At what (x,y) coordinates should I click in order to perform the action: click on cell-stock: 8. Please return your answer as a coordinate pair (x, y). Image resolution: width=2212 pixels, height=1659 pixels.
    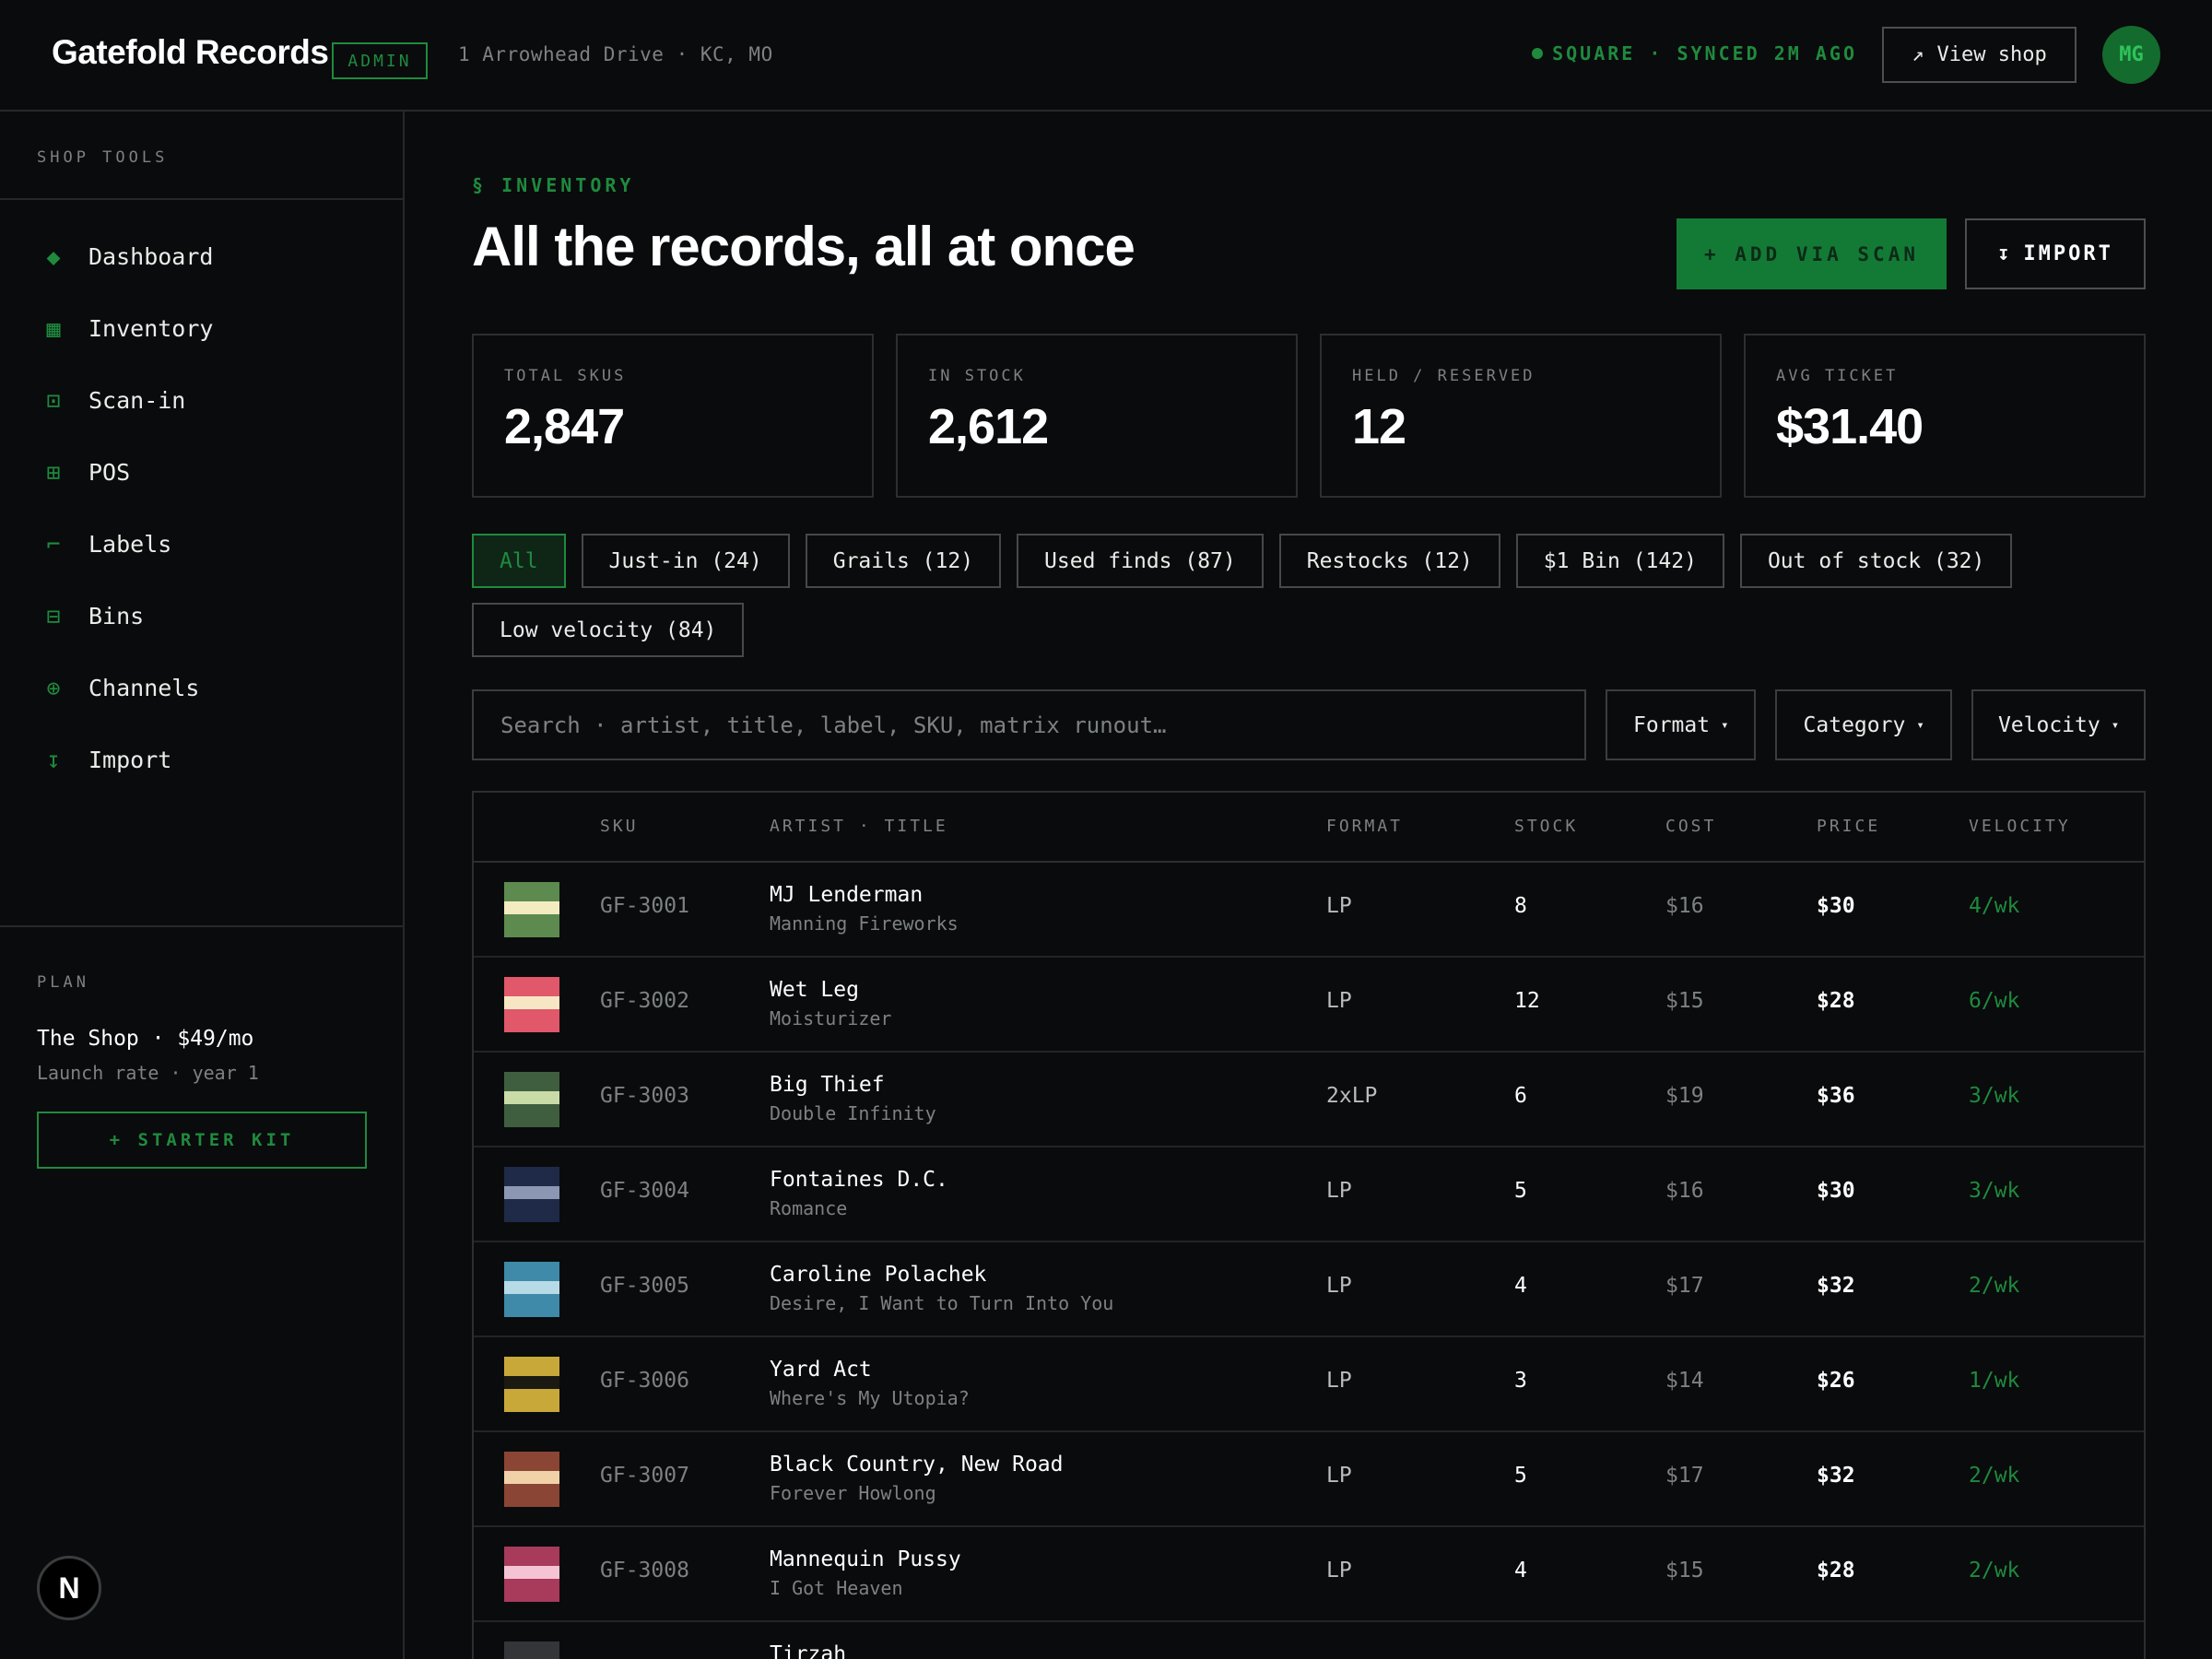
    Looking at the image, I should click on (1520, 906).